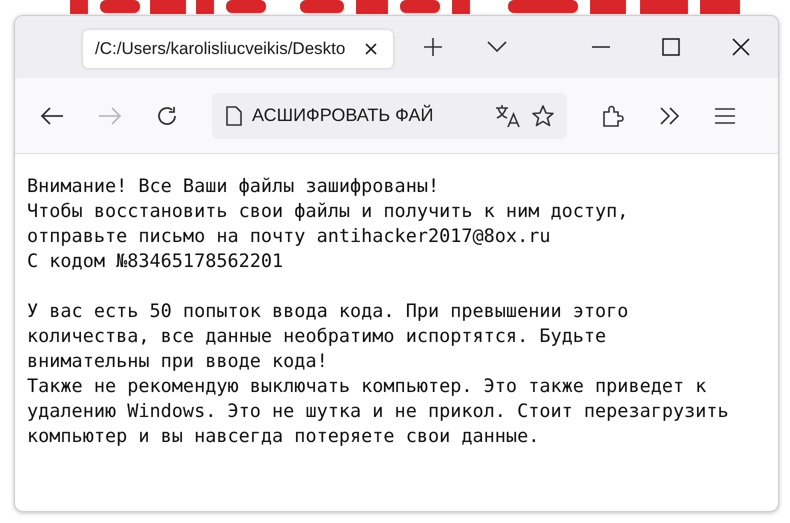 The height and width of the screenshot is (523, 790). What do you see at coordinates (601, 47) in the screenshot?
I see `minimize-icon` at bounding box center [601, 47].